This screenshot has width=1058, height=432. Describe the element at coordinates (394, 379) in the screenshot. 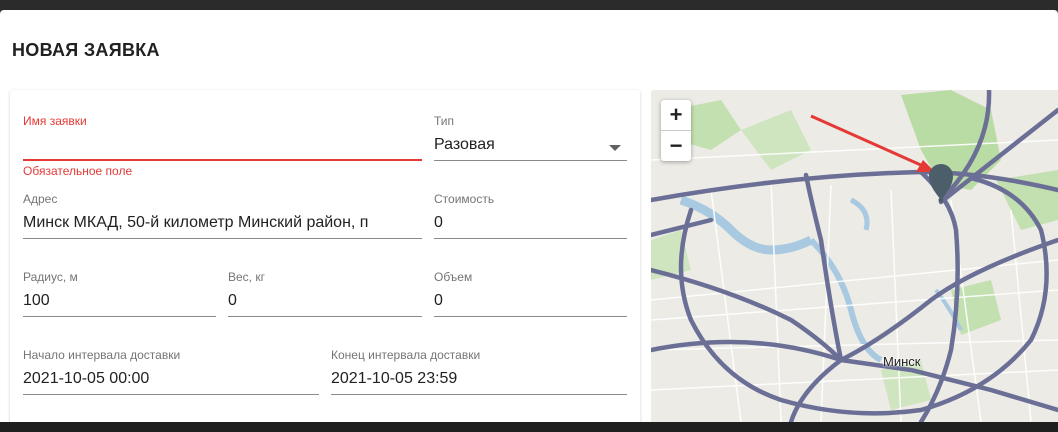

I see `end-interval-input: 2021-10-05 23:59` at that location.